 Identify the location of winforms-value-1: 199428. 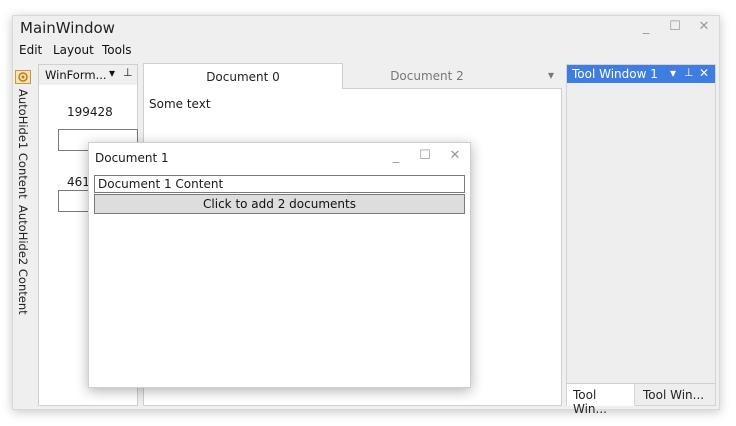
(90, 112).